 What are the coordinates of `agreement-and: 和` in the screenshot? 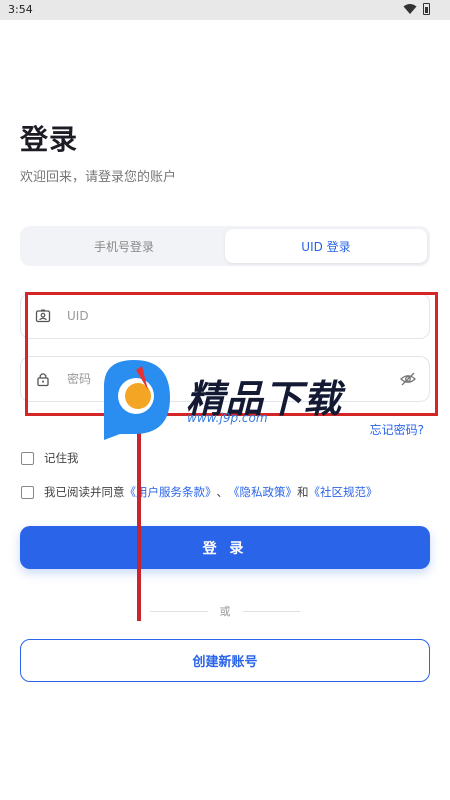 It's located at (303, 492).